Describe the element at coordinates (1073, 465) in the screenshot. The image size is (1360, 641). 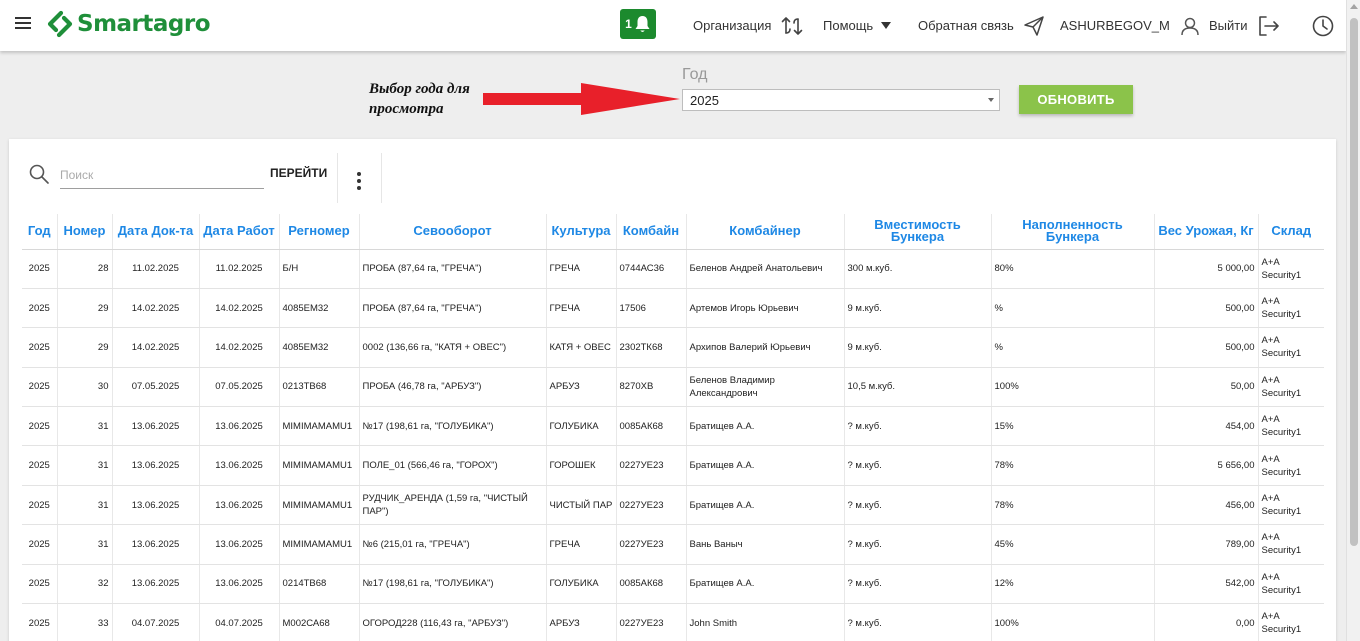
I see `cell-bunker-fill: 78%` at that location.